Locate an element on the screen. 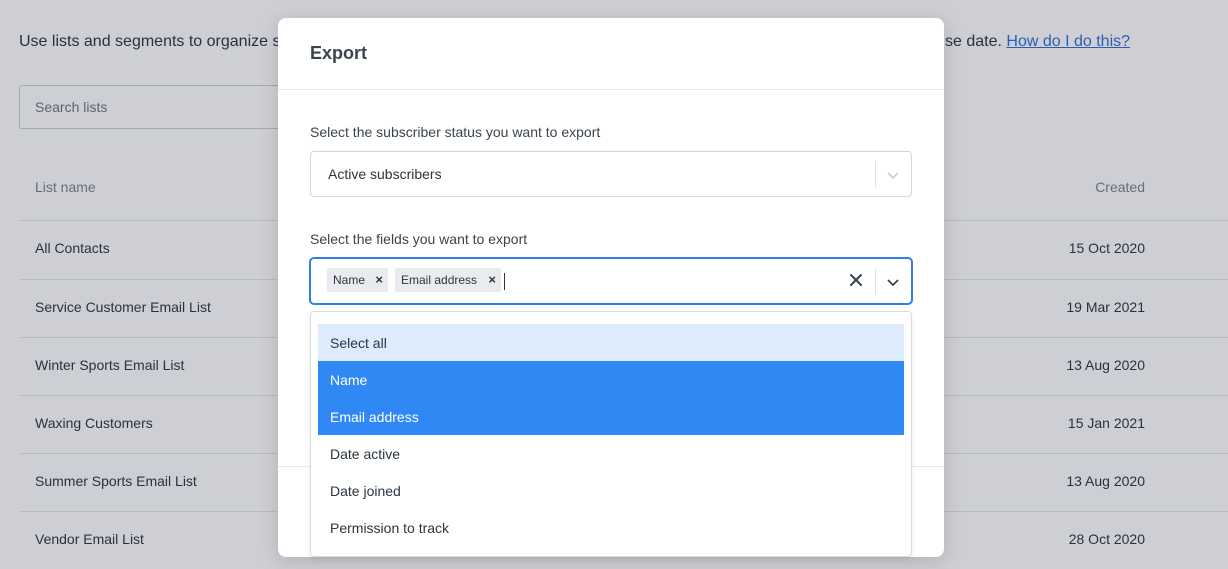 This screenshot has width=1228, height=569. modal-header: Export is located at coordinates (611, 54).